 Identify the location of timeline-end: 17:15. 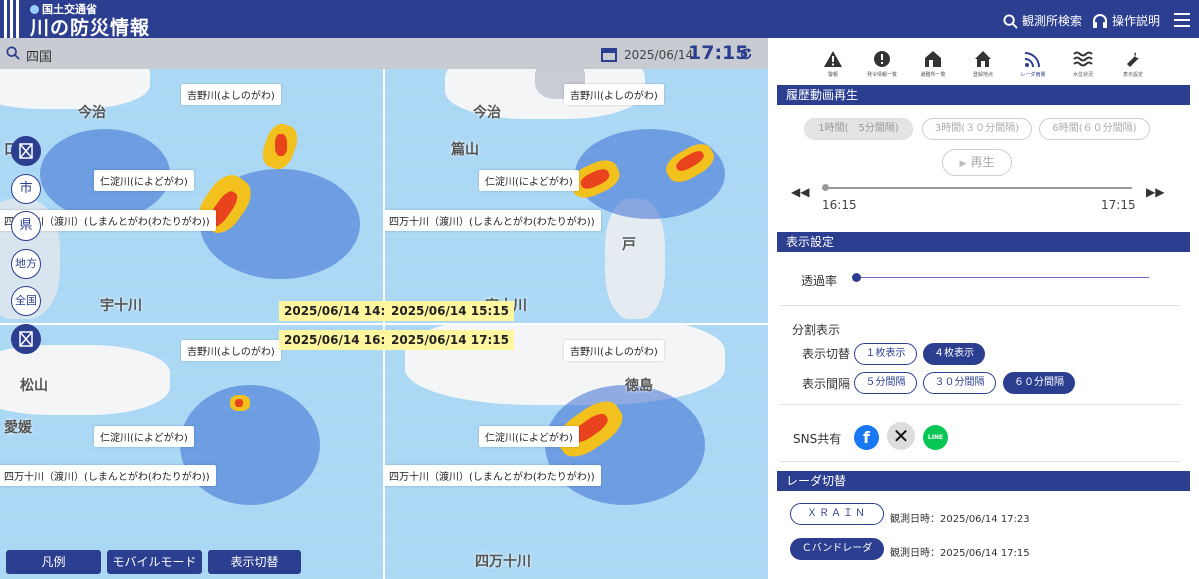
(1118, 205).